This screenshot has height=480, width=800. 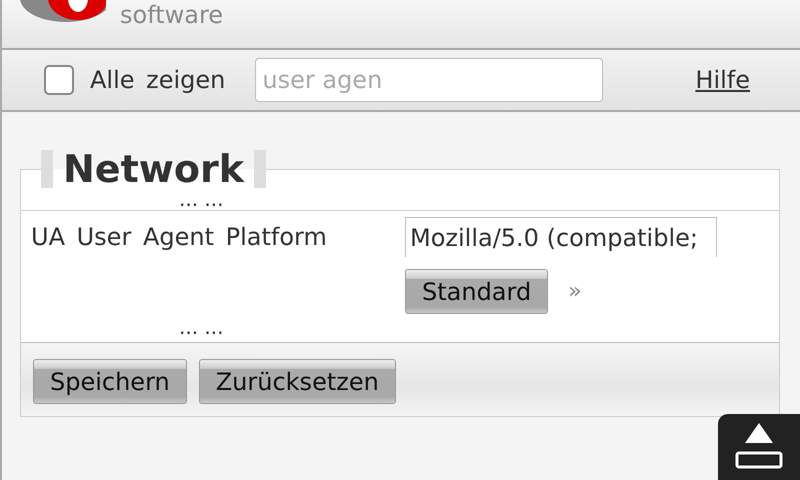 What do you see at coordinates (59, 80) in the screenshot?
I see `show-all-checkbox` at bounding box center [59, 80].